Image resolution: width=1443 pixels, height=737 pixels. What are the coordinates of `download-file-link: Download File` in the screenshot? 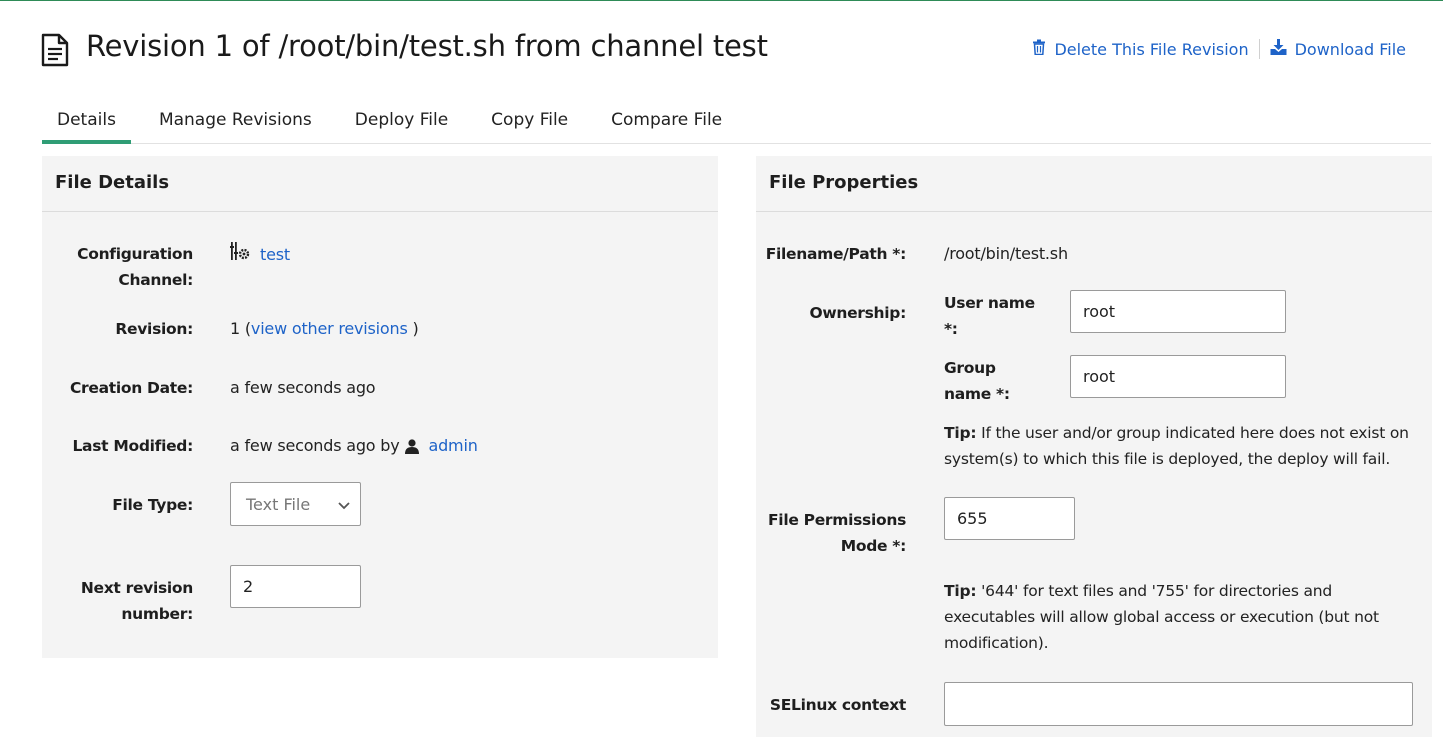 It's located at (1338, 49).